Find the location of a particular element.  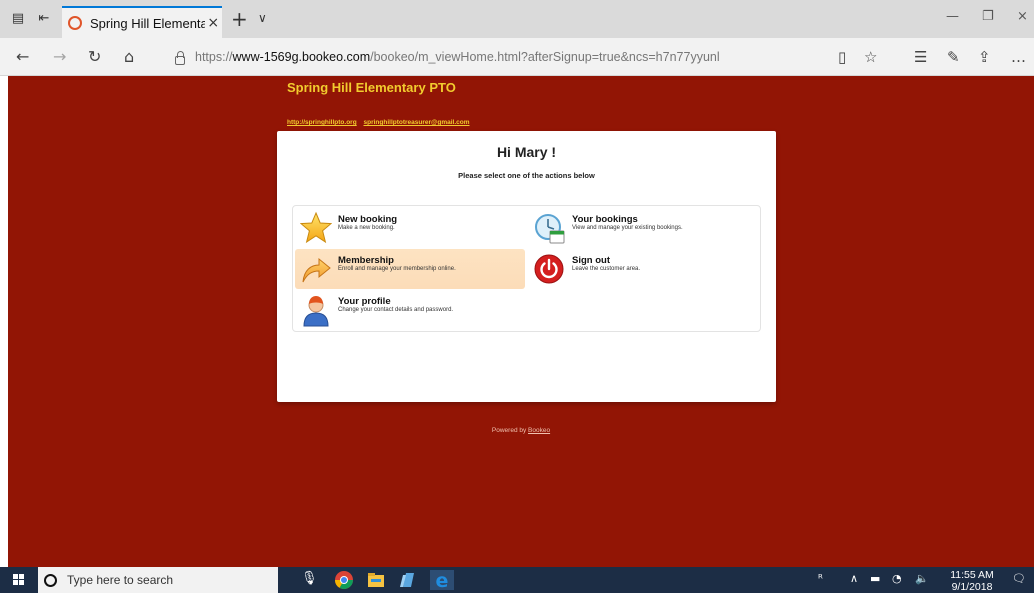

back-icon: ← is located at coordinates (22, 57).